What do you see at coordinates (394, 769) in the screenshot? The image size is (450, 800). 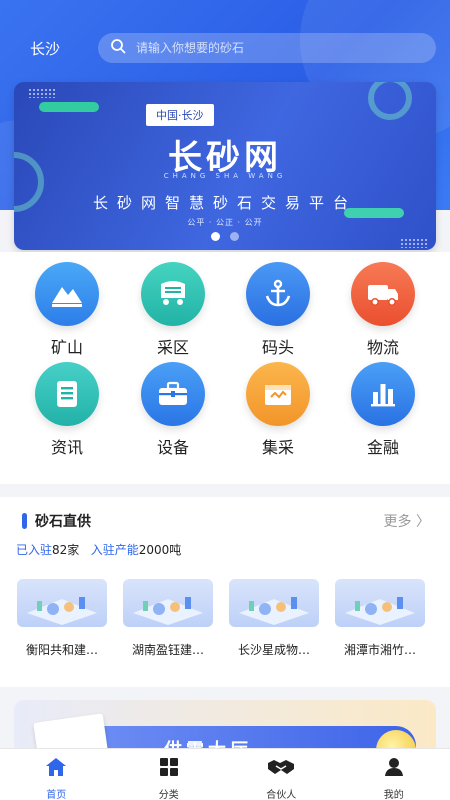 I see `profile-icon` at bounding box center [394, 769].